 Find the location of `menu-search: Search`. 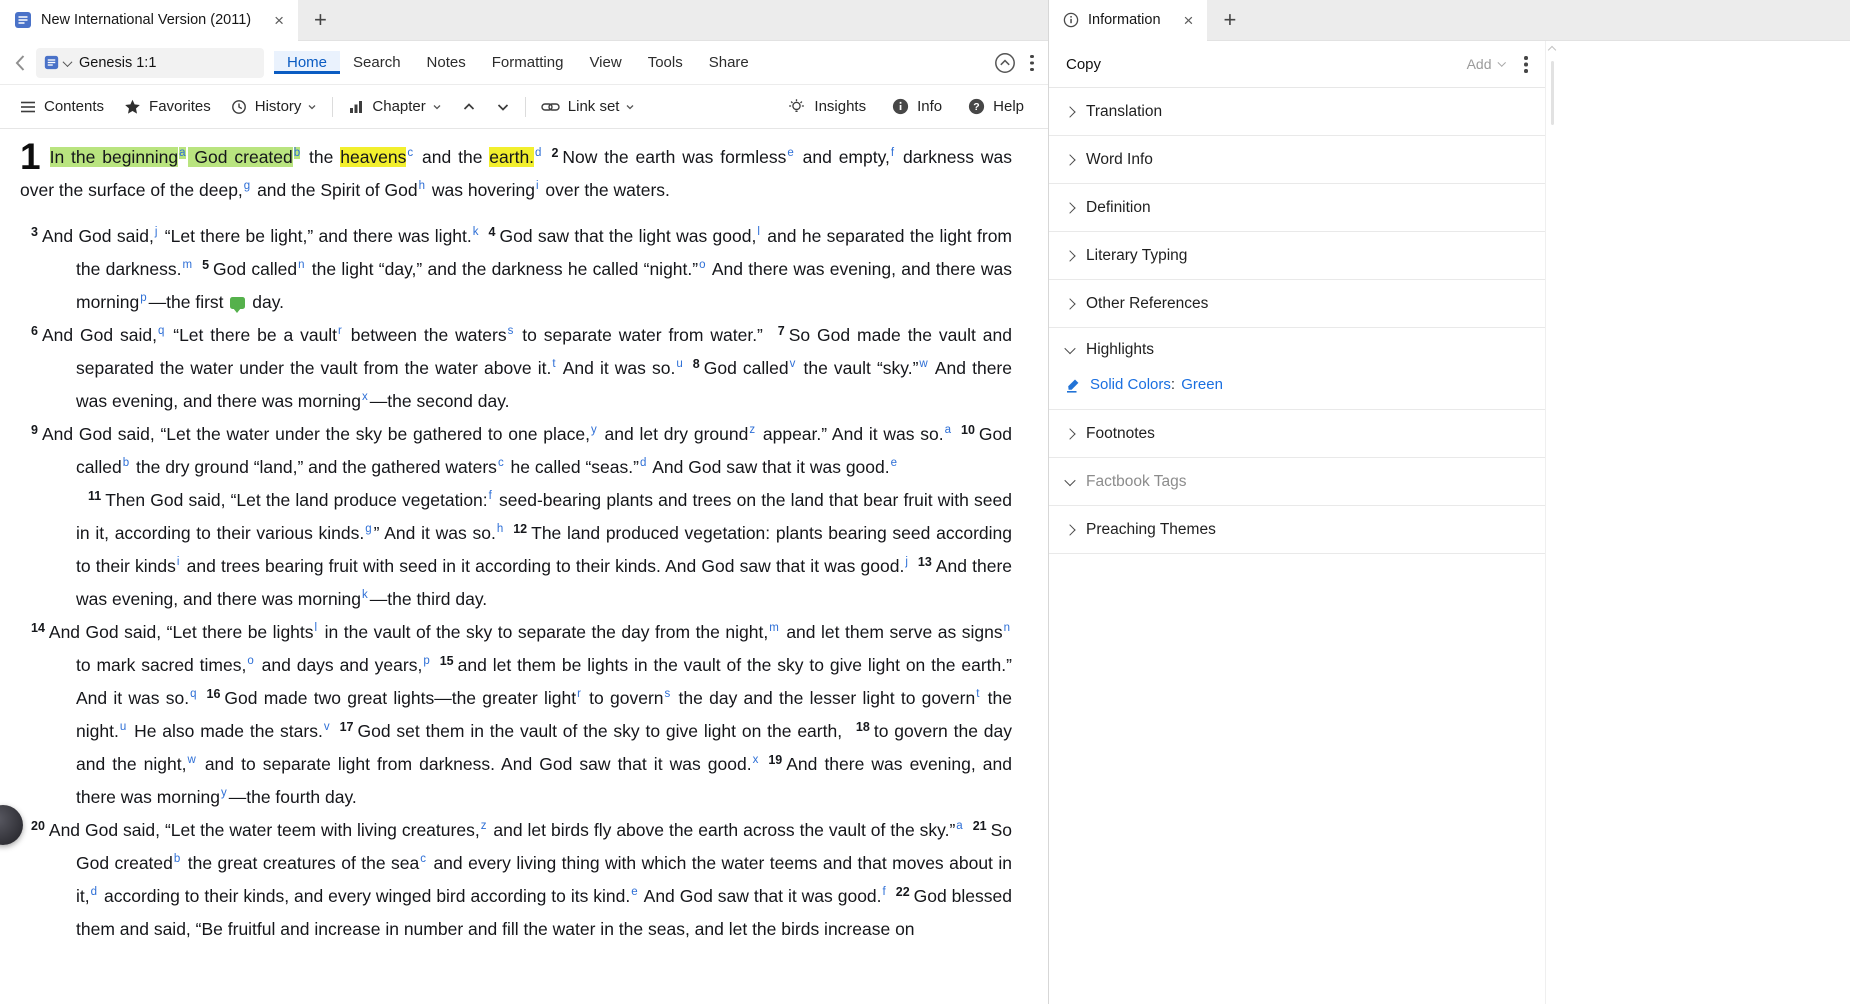

menu-search: Search is located at coordinates (377, 62).